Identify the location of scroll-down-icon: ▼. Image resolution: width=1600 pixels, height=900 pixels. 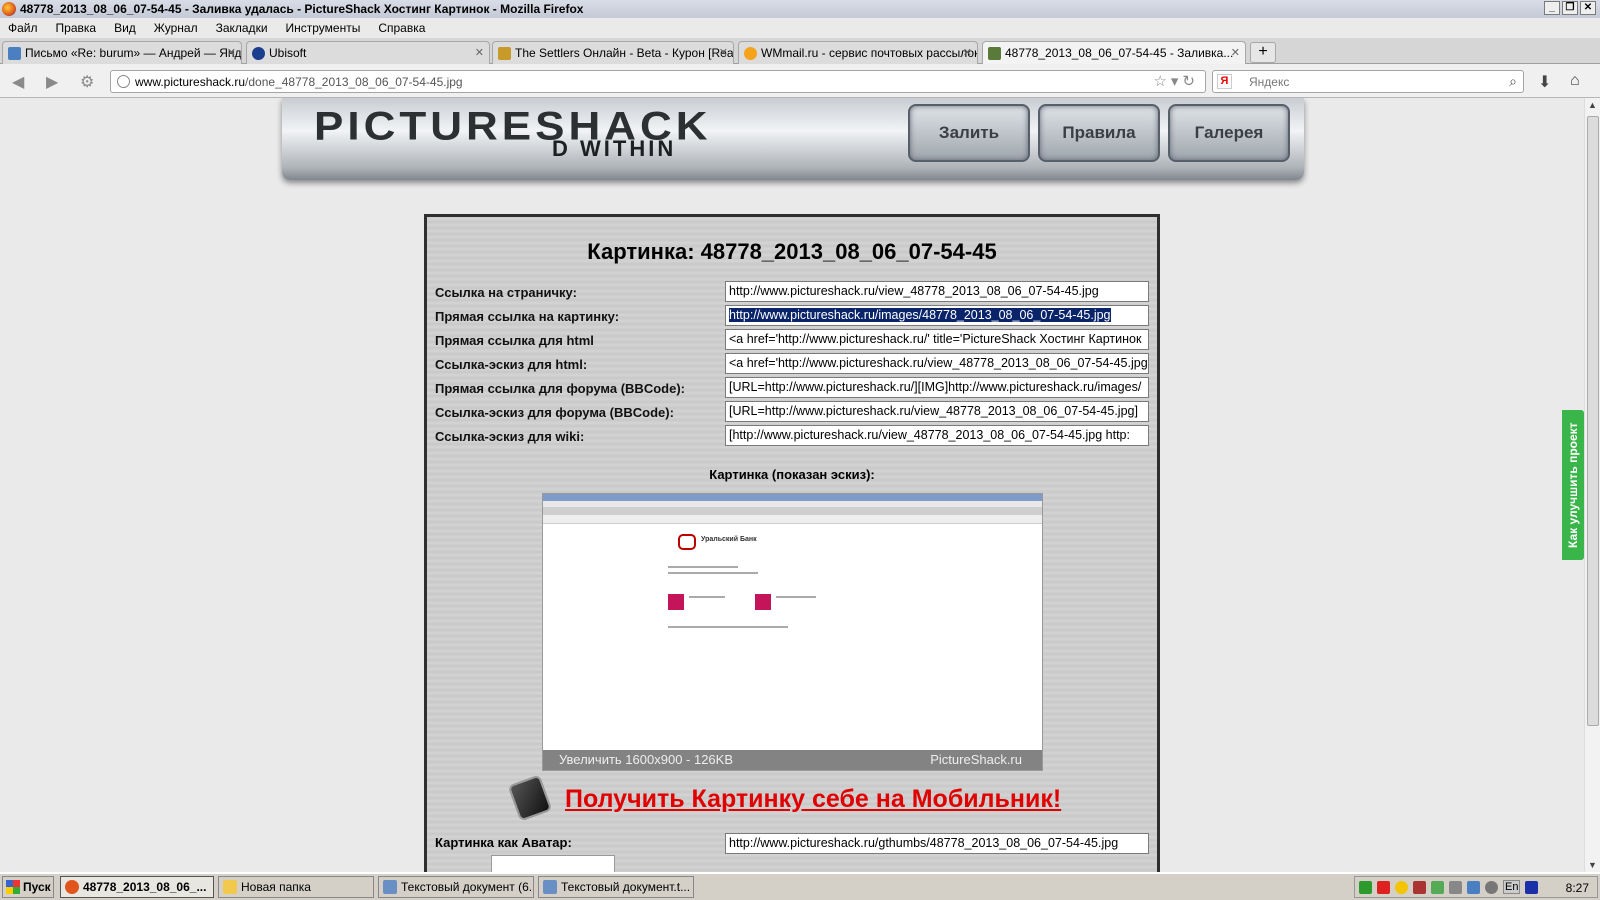
(1592, 865).